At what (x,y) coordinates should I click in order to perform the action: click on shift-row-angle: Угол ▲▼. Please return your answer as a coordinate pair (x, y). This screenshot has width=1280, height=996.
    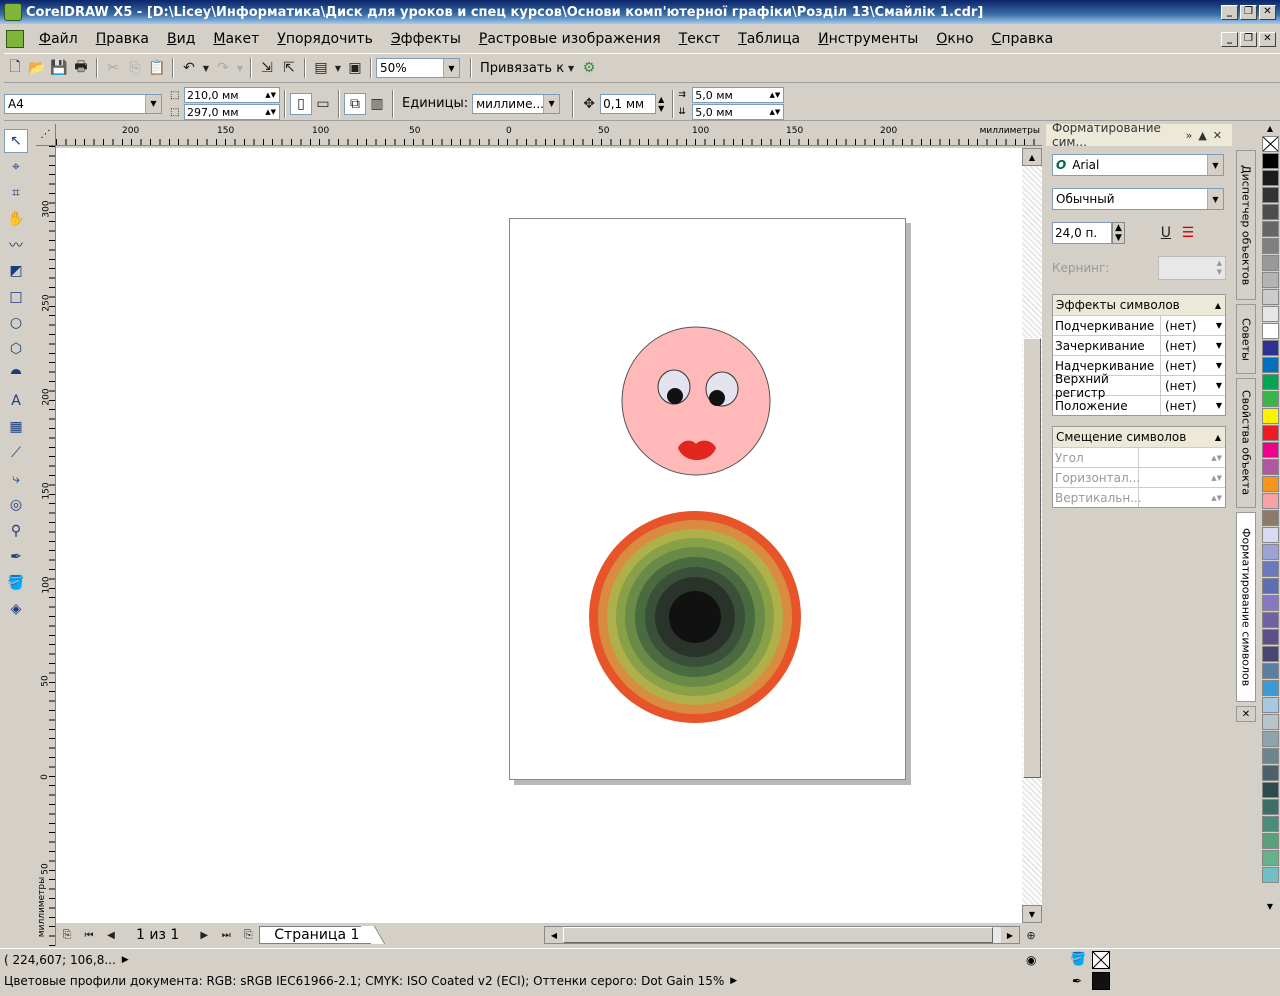
    Looking at the image, I should click on (1139, 457).